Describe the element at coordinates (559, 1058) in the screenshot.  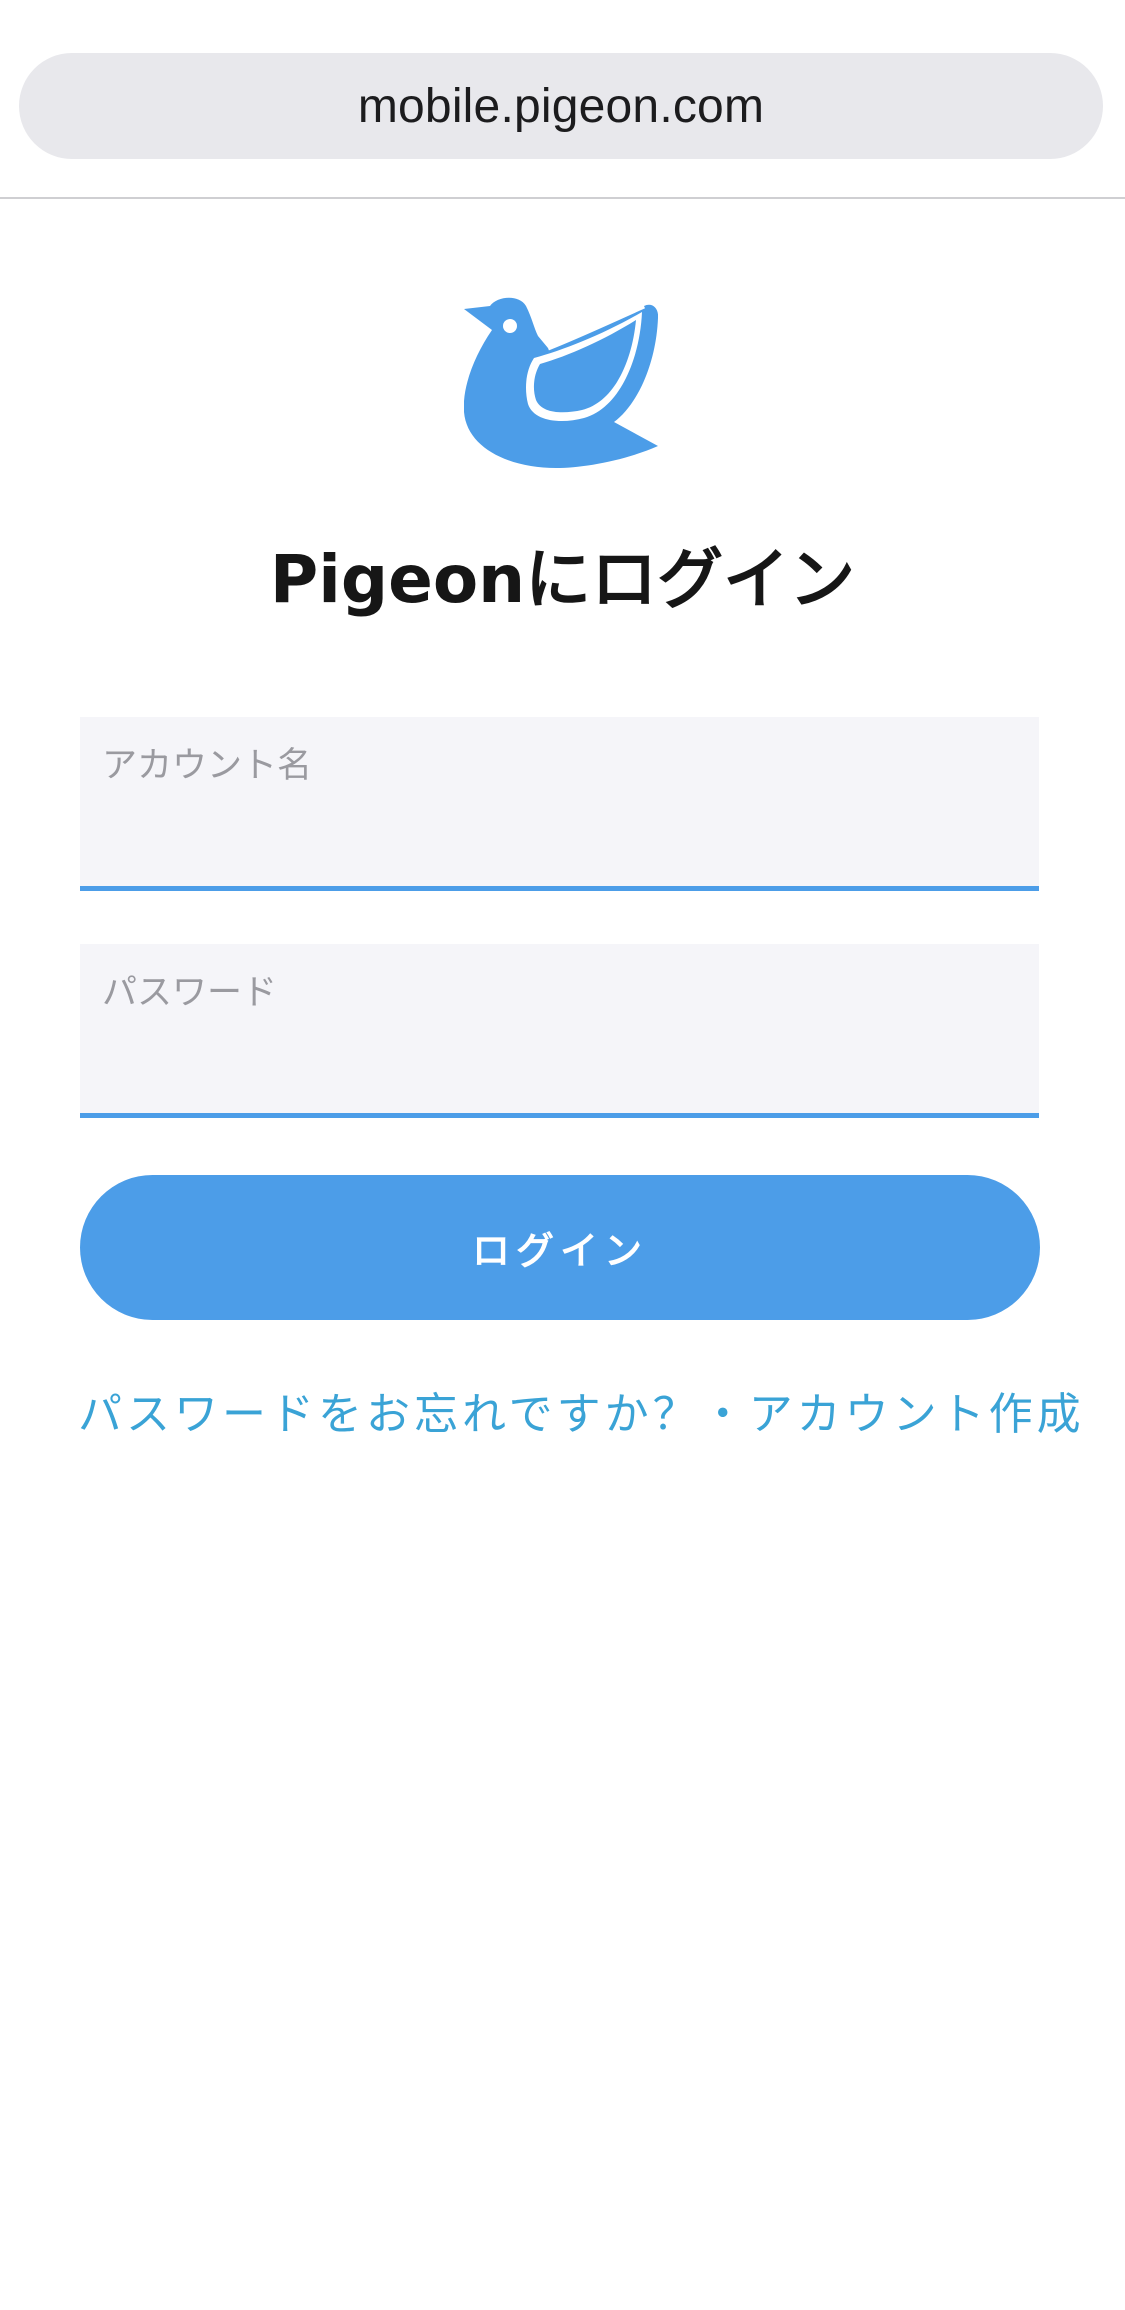
I see `password-input` at that location.